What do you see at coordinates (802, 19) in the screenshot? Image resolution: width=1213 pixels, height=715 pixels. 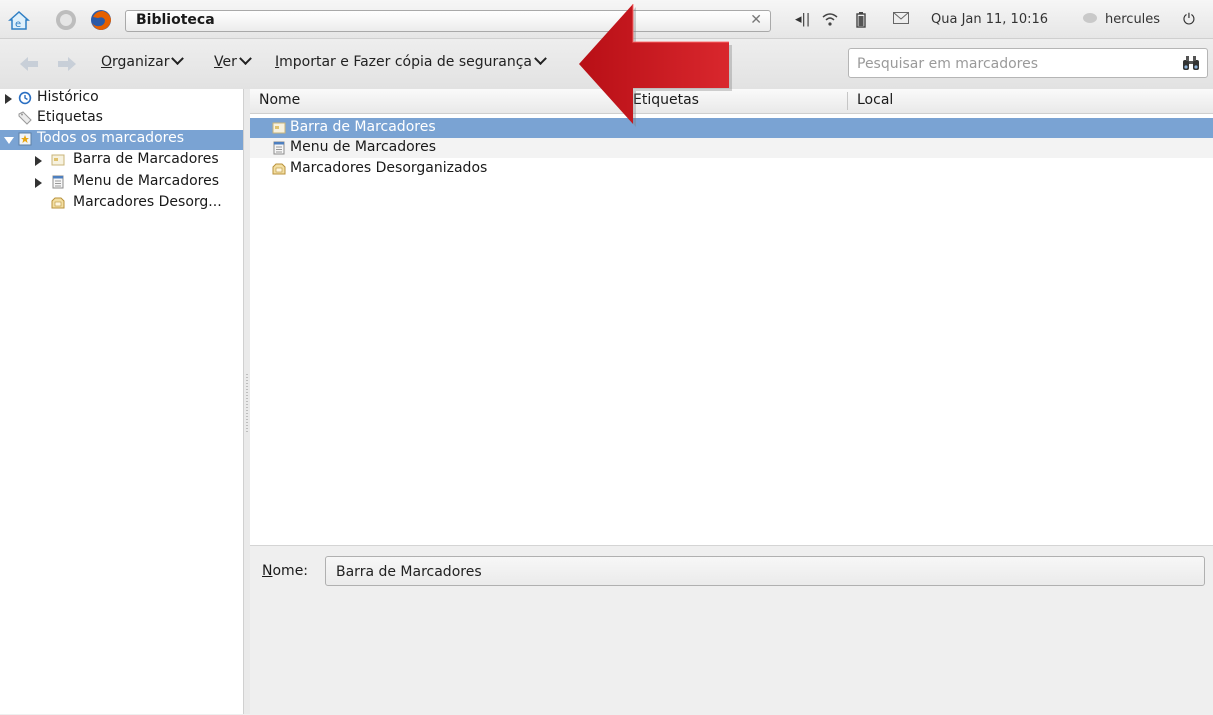 I see `volume-icon: ◂||` at bounding box center [802, 19].